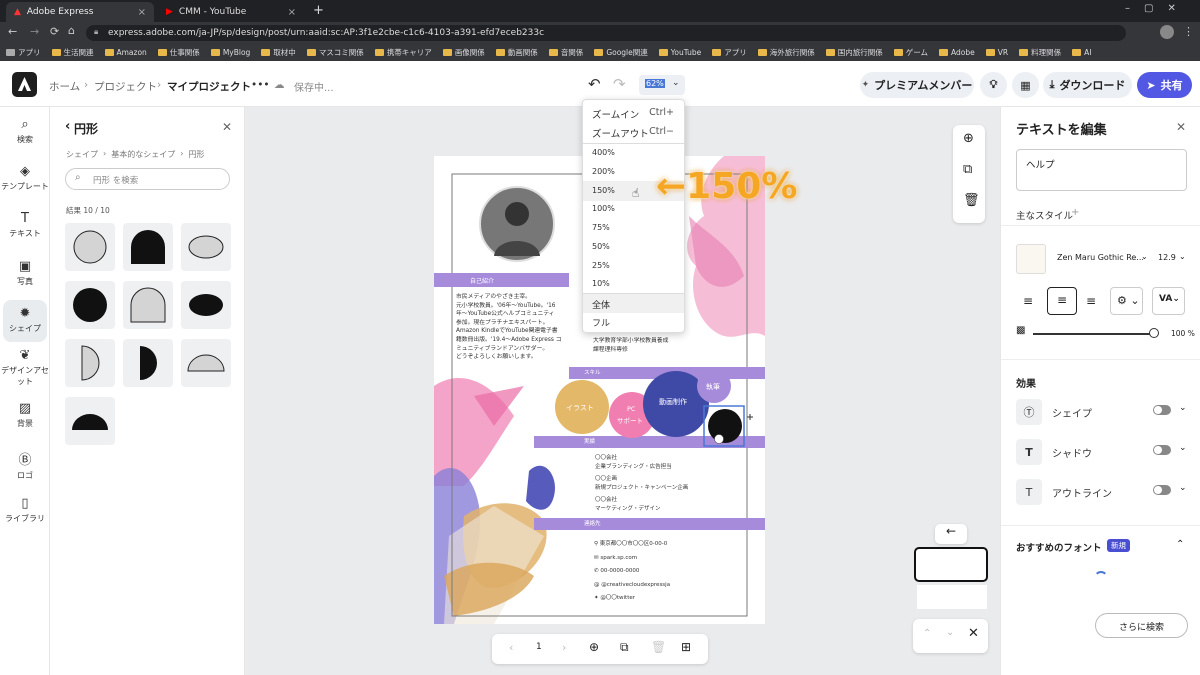  I want to click on home-icon: ⌂, so click(71, 30).